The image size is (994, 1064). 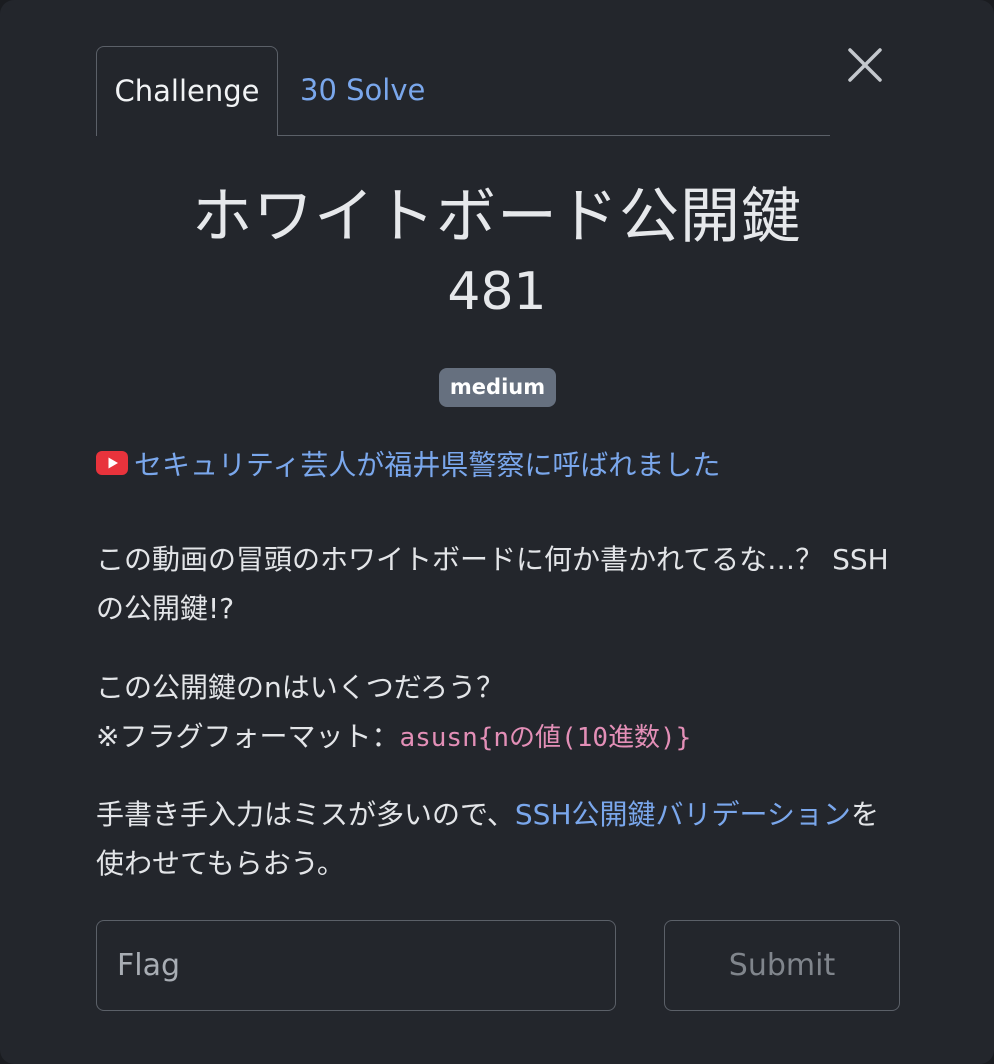 What do you see at coordinates (300, 687) in the screenshot?
I see `n-question-text: この公開鍵のnはいくつだろう？` at bounding box center [300, 687].